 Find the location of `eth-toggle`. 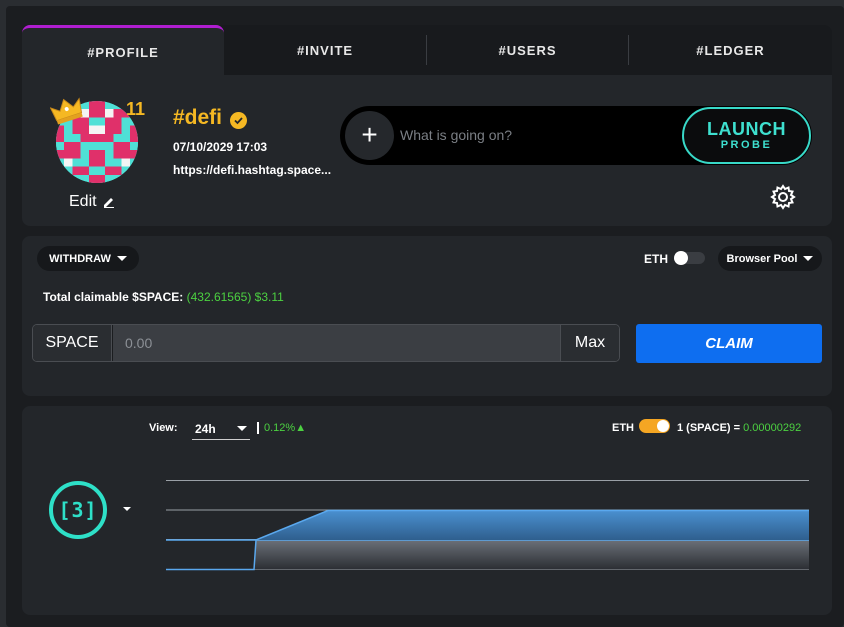

eth-toggle is located at coordinates (689, 258).